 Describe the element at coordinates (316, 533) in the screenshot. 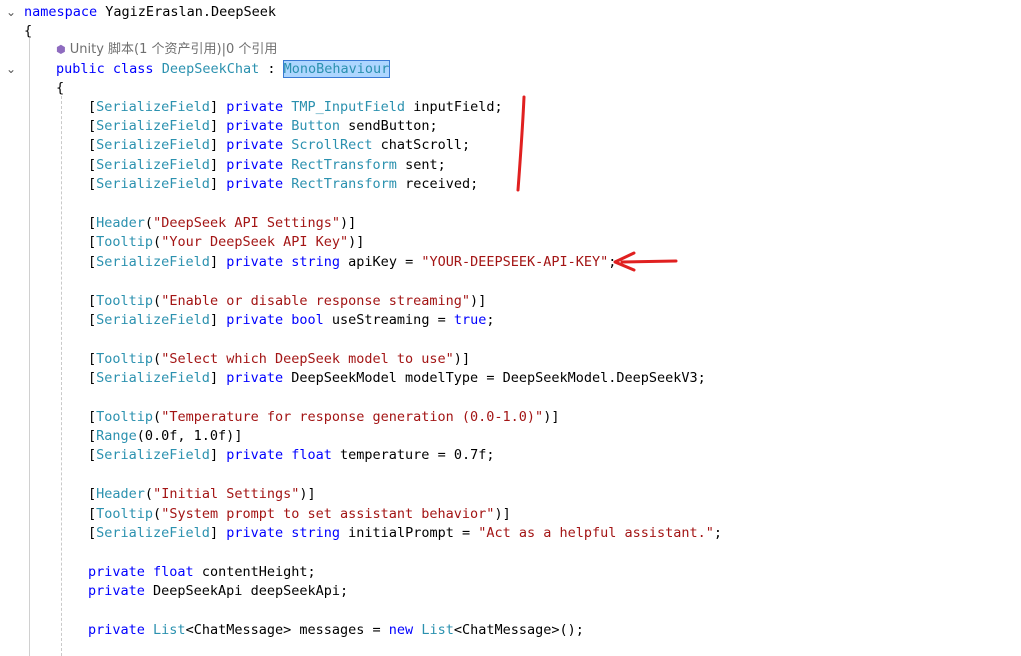

I see `keyword: string` at that location.